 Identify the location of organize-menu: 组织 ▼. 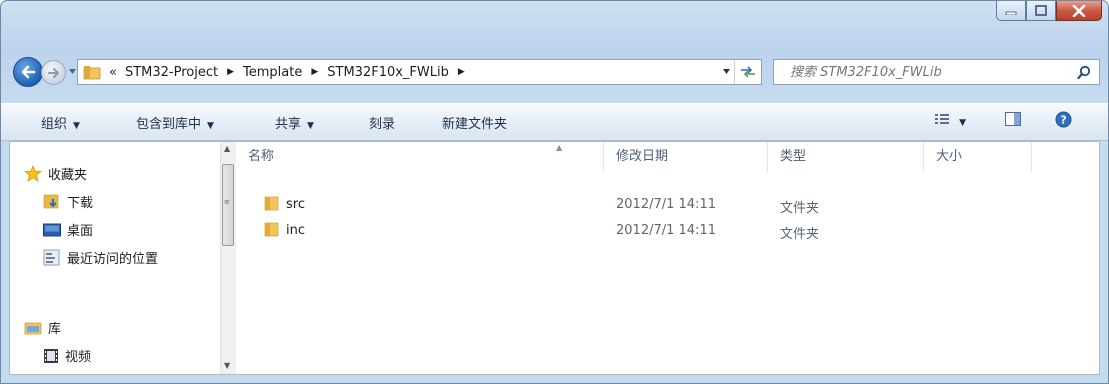
(60, 122).